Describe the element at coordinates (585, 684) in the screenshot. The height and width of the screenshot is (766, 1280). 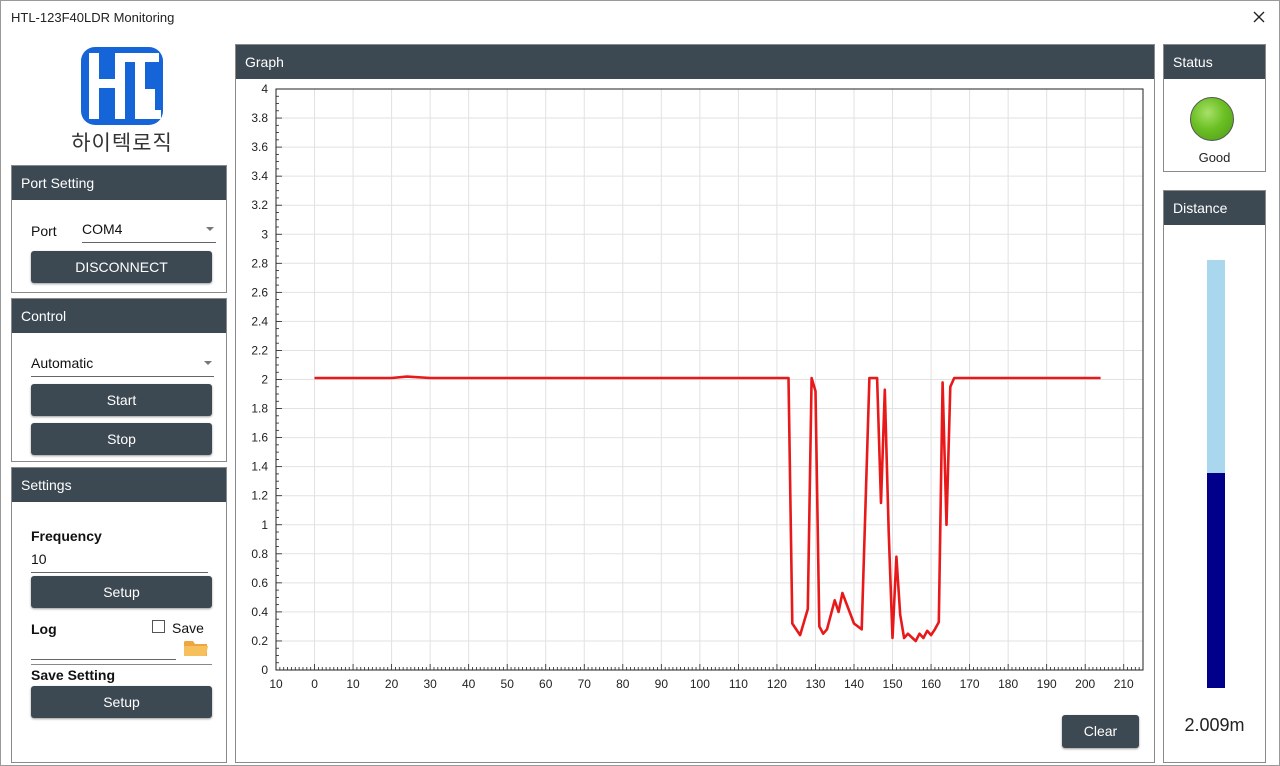
I see `x-tick-label: 70` at that location.